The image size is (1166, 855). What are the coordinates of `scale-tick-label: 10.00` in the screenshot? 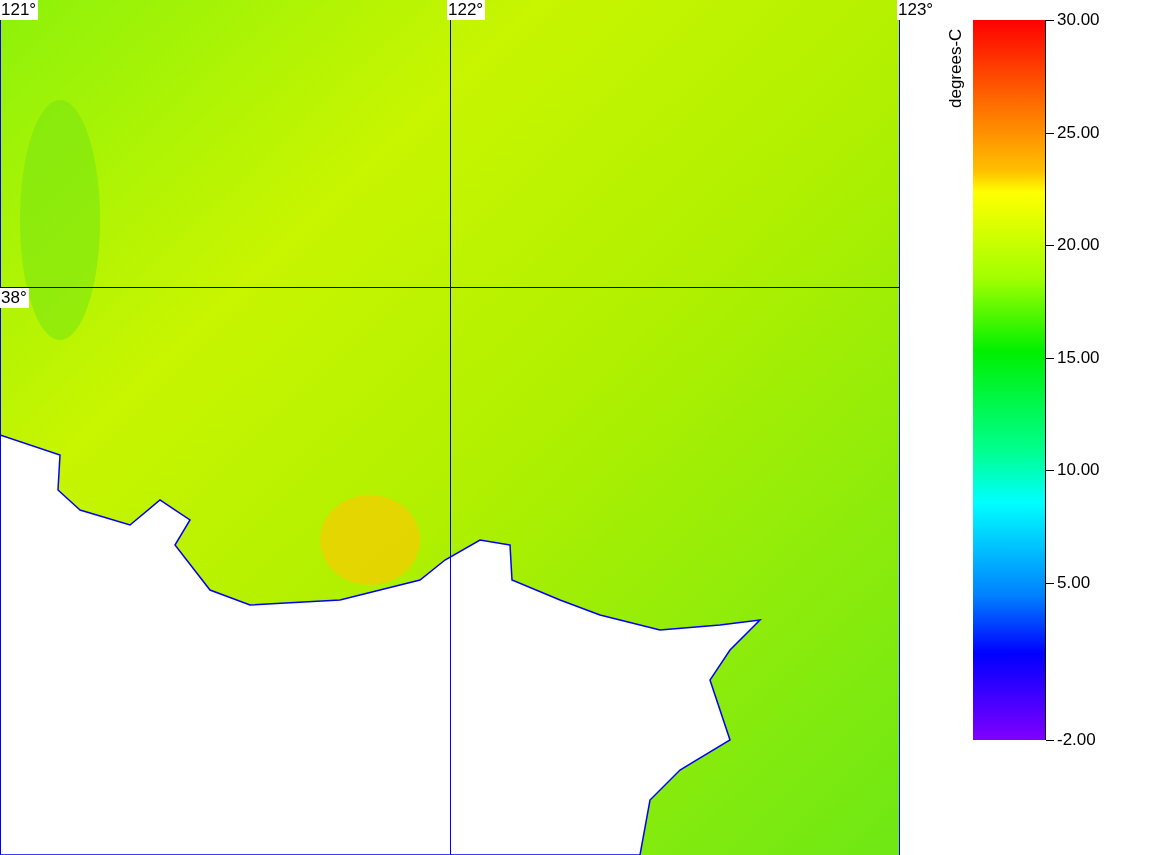 It's located at (1078, 470).